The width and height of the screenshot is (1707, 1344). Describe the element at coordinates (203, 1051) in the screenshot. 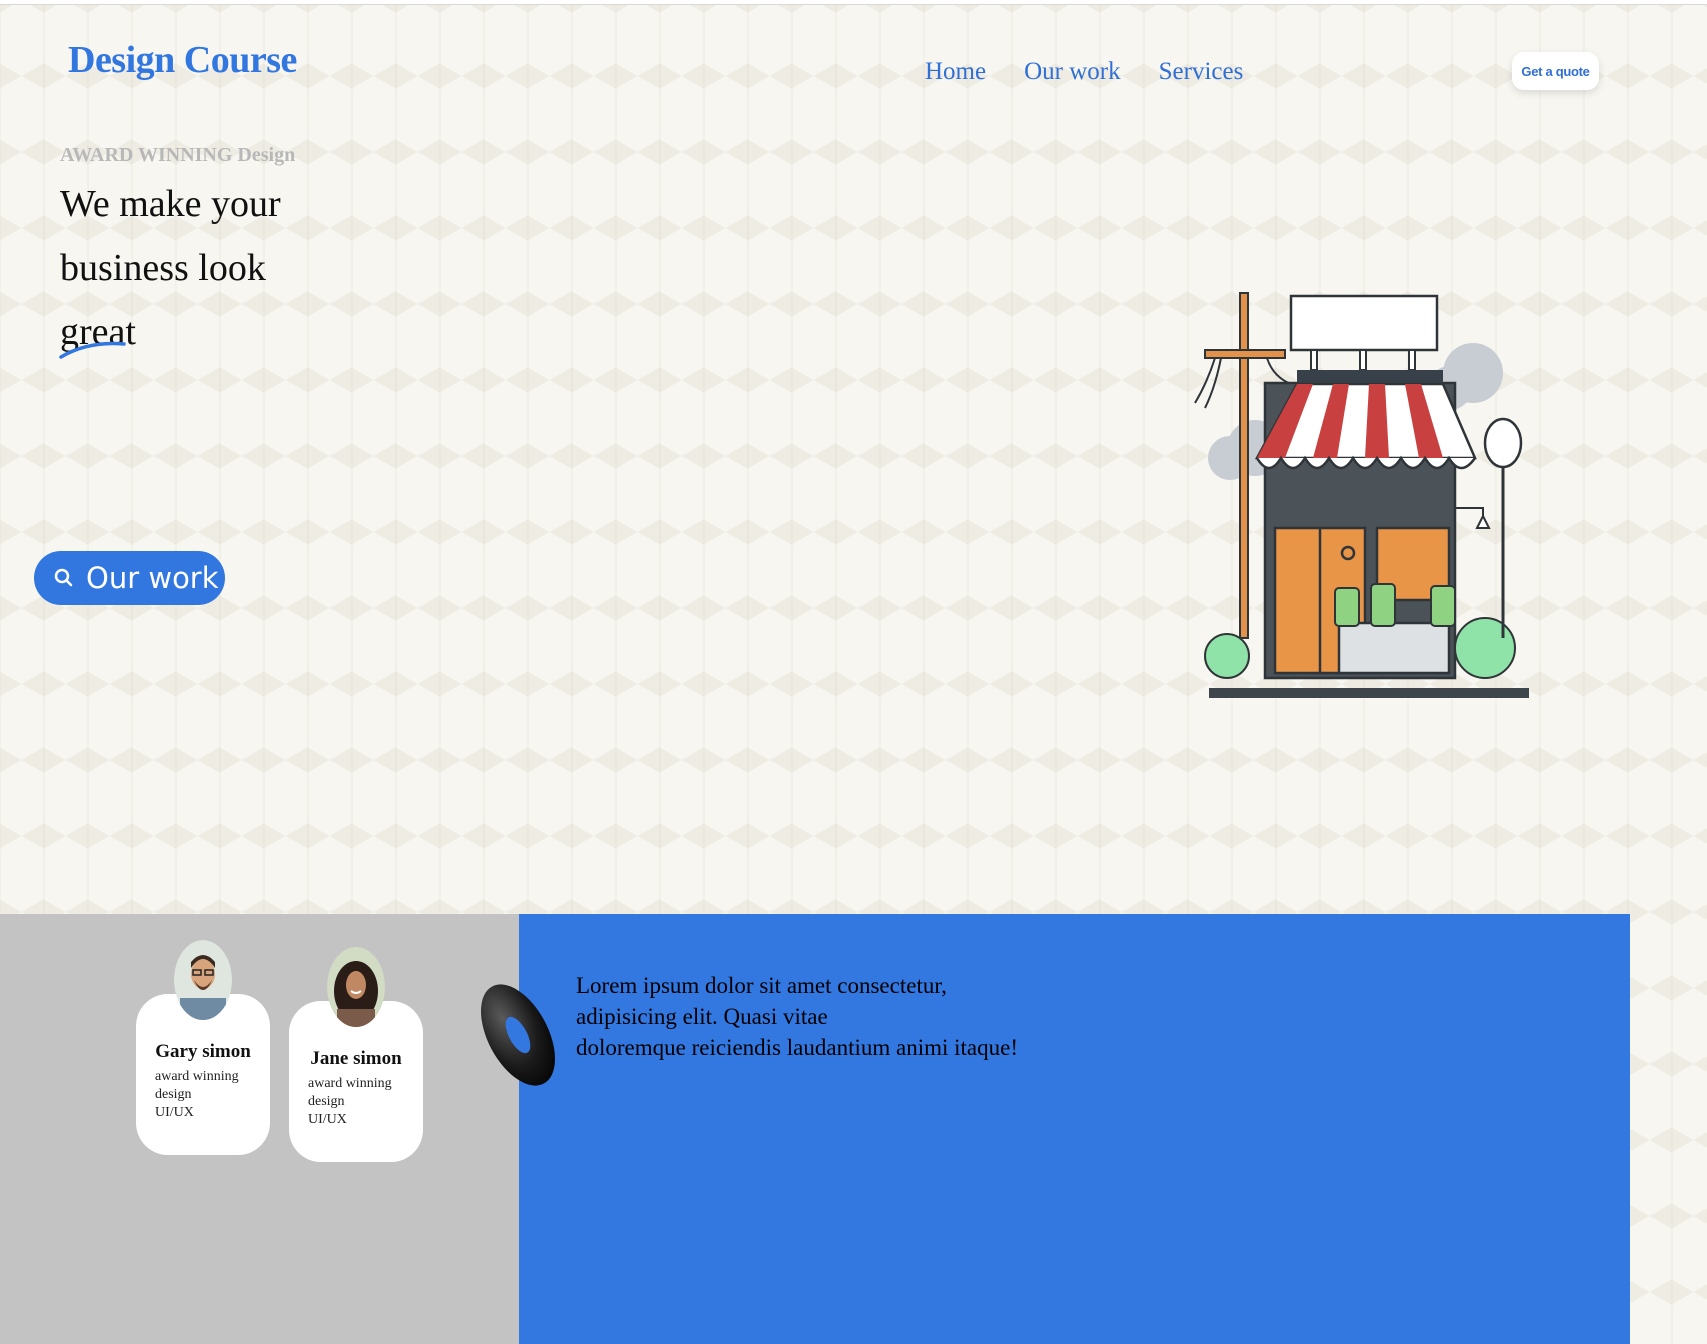

I see `team-member-name: Gary simon` at that location.